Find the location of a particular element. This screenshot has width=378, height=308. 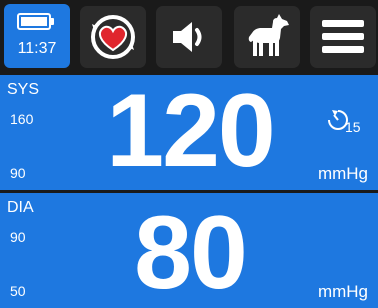

patient-type-button is located at coordinates (267, 37).